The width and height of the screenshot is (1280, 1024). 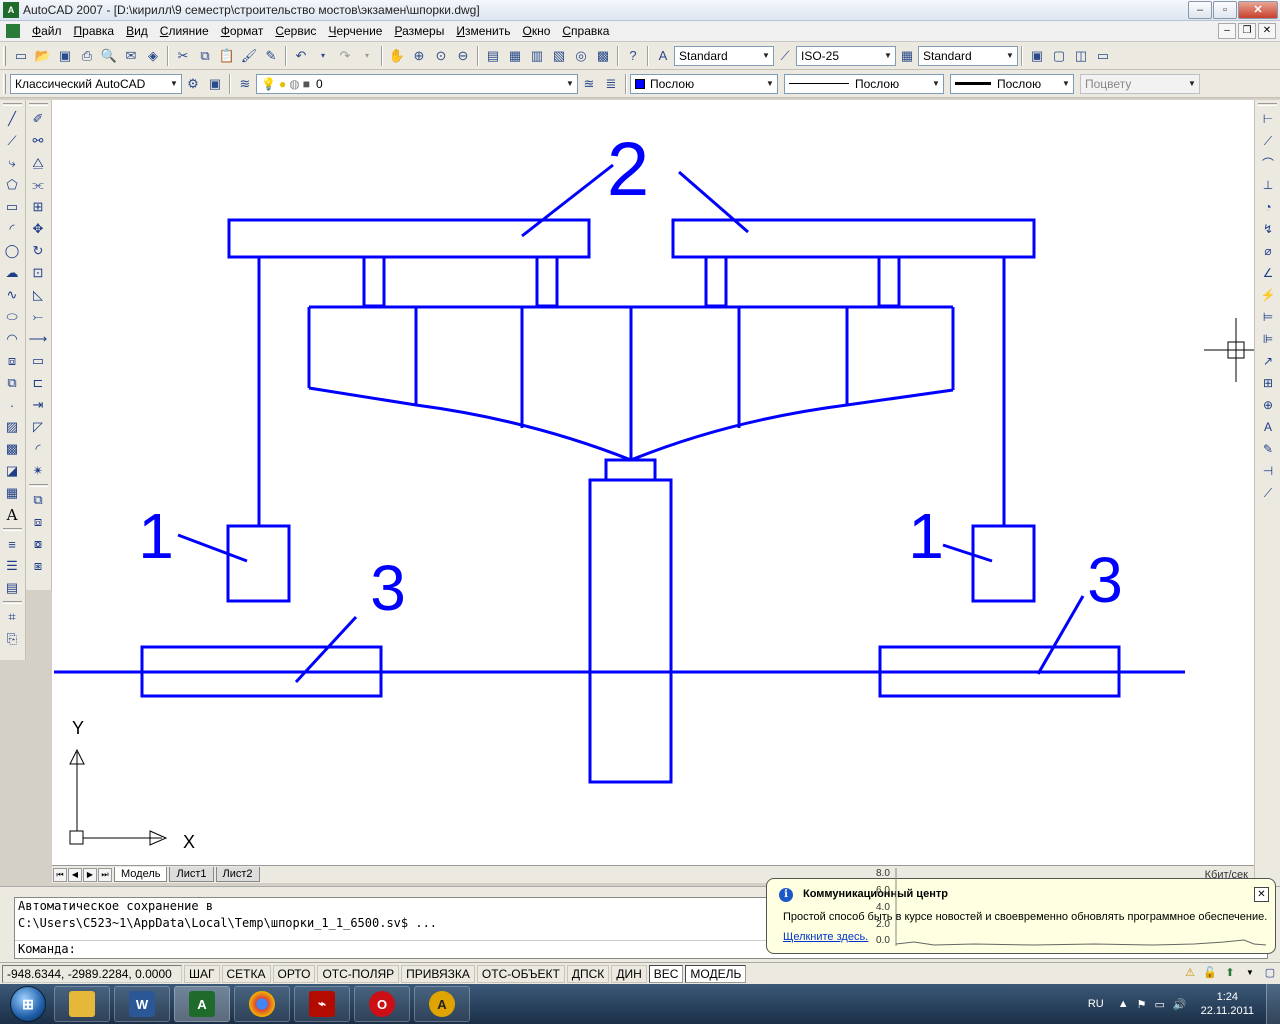 I want to click on polygon-icon: ⬠, so click(x=12, y=185).